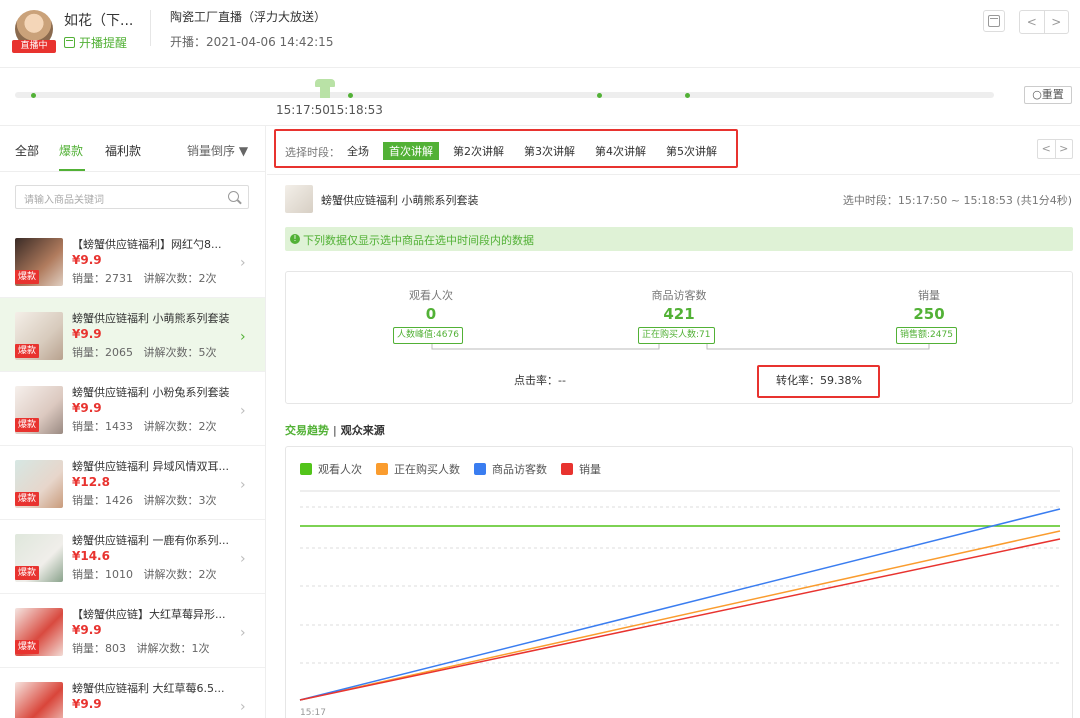 This screenshot has height=718, width=1080. Describe the element at coordinates (39, 700) in the screenshot. I see `product-thumbnail` at that location.